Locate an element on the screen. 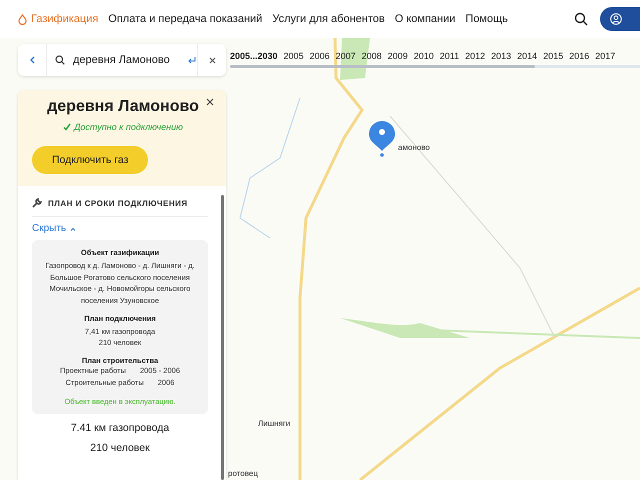  year-tab: 2015 is located at coordinates (553, 56).